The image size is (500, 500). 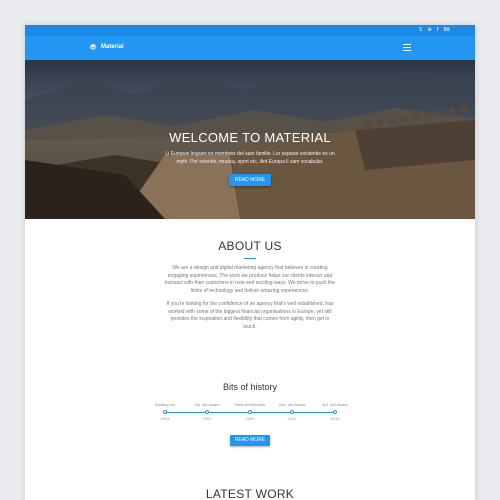 I want to click on twitter-icon: 𝕏, so click(x=420, y=30).